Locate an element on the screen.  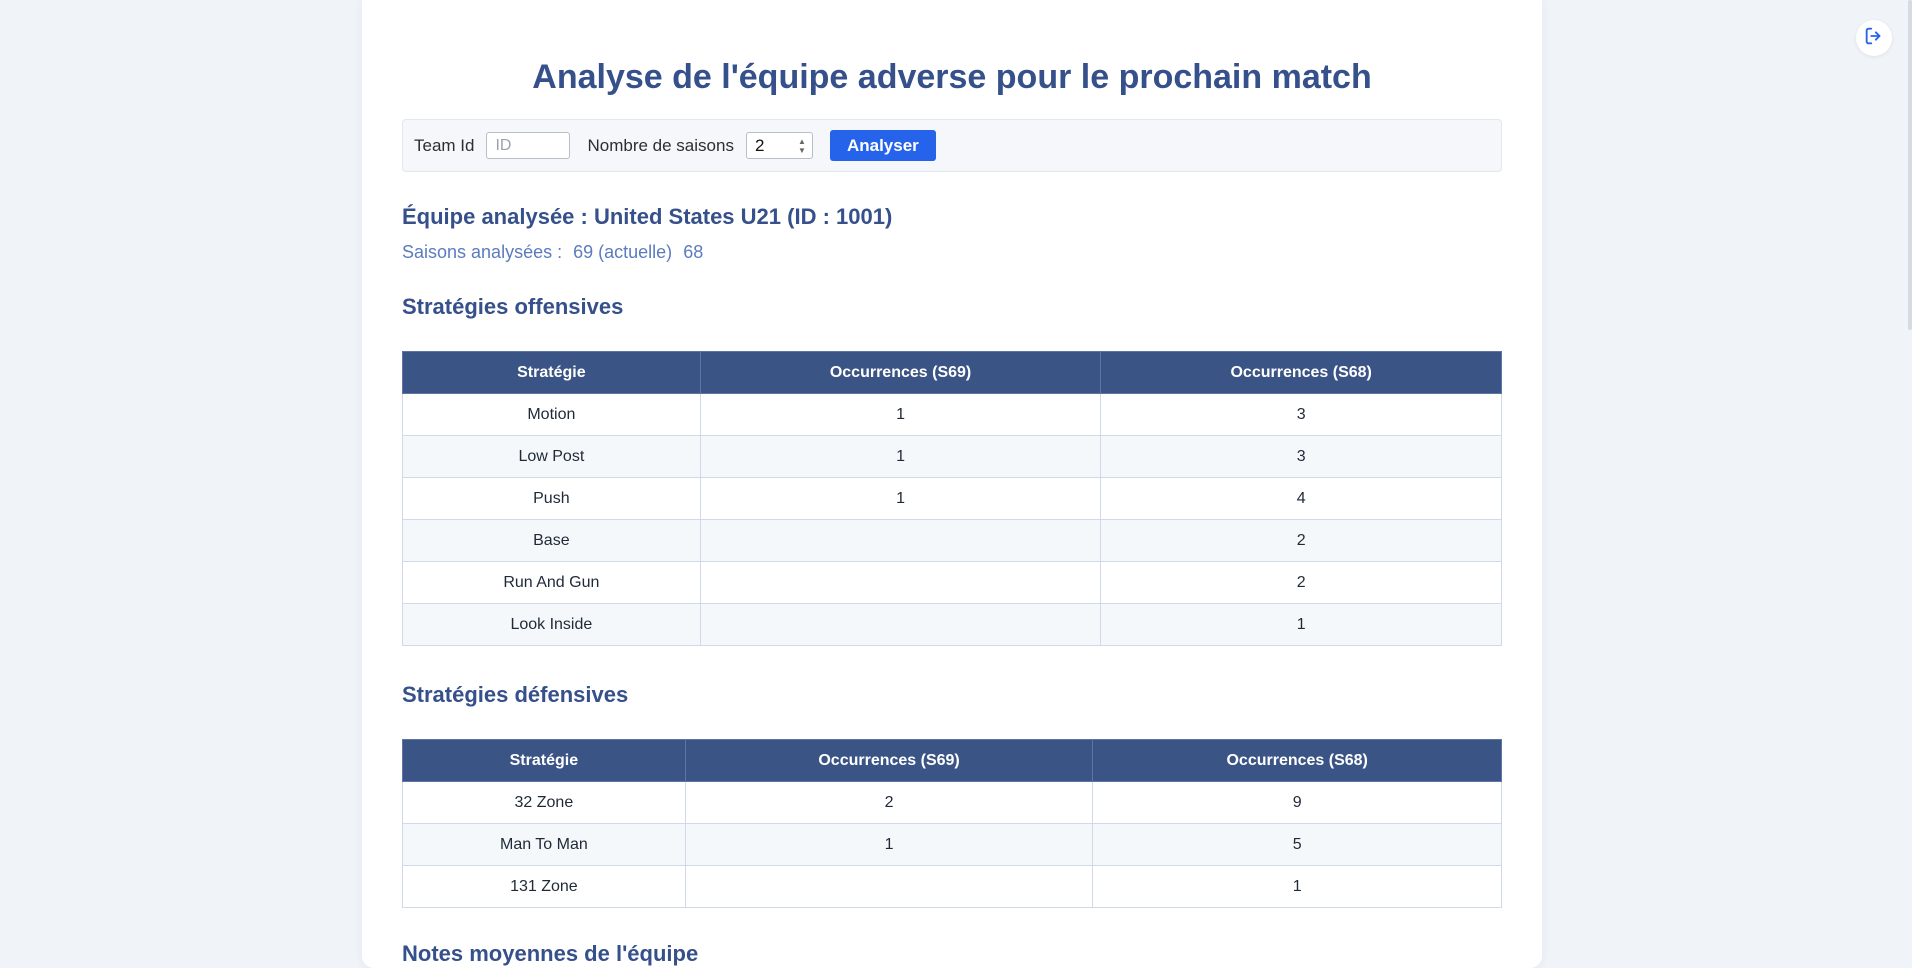
table-row: Base 2 is located at coordinates (952, 540).